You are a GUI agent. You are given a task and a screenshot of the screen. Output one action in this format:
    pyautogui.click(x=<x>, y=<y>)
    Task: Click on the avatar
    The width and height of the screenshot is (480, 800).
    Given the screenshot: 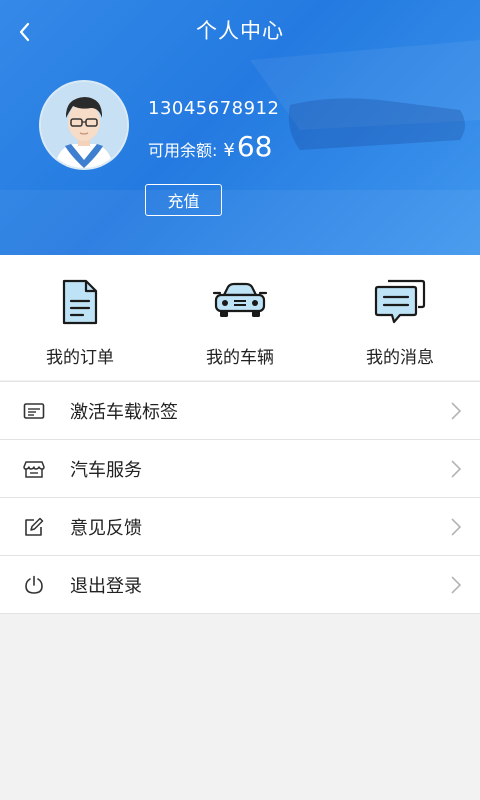 What is the action you would take?
    pyautogui.click(x=84, y=125)
    